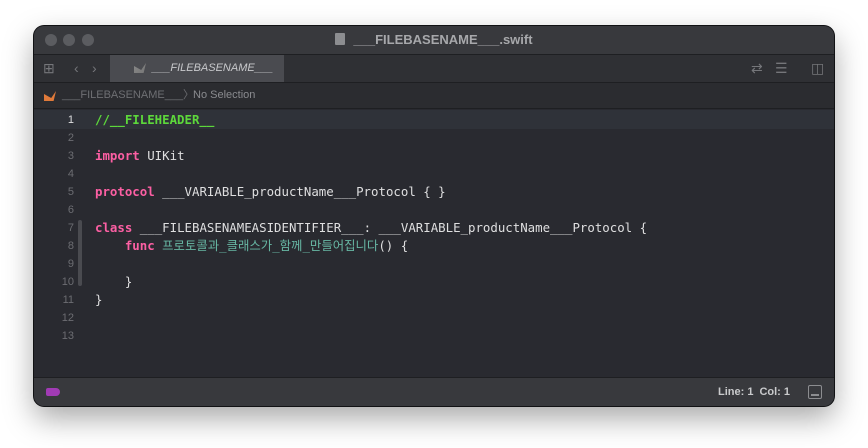 Image resolution: width=868 pixels, height=448 pixels. What do you see at coordinates (434, 210) in the screenshot?
I see `code-line: 6` at bounding box center [434, 210].